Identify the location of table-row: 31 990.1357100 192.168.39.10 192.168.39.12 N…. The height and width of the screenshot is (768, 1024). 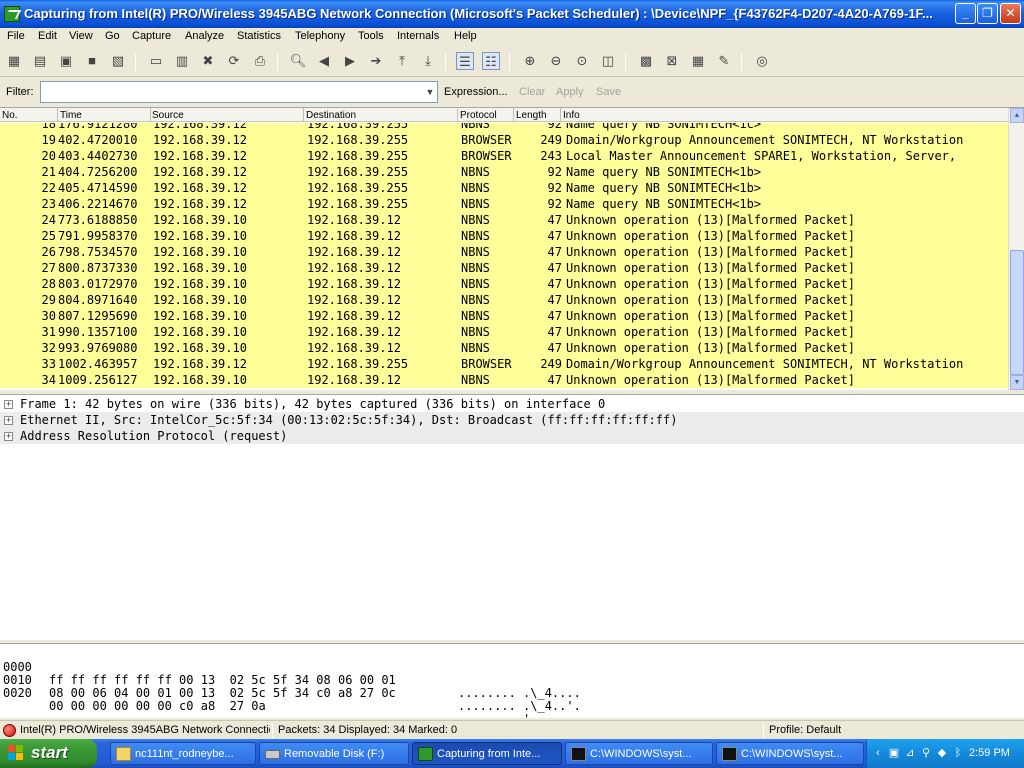
(504, 332).